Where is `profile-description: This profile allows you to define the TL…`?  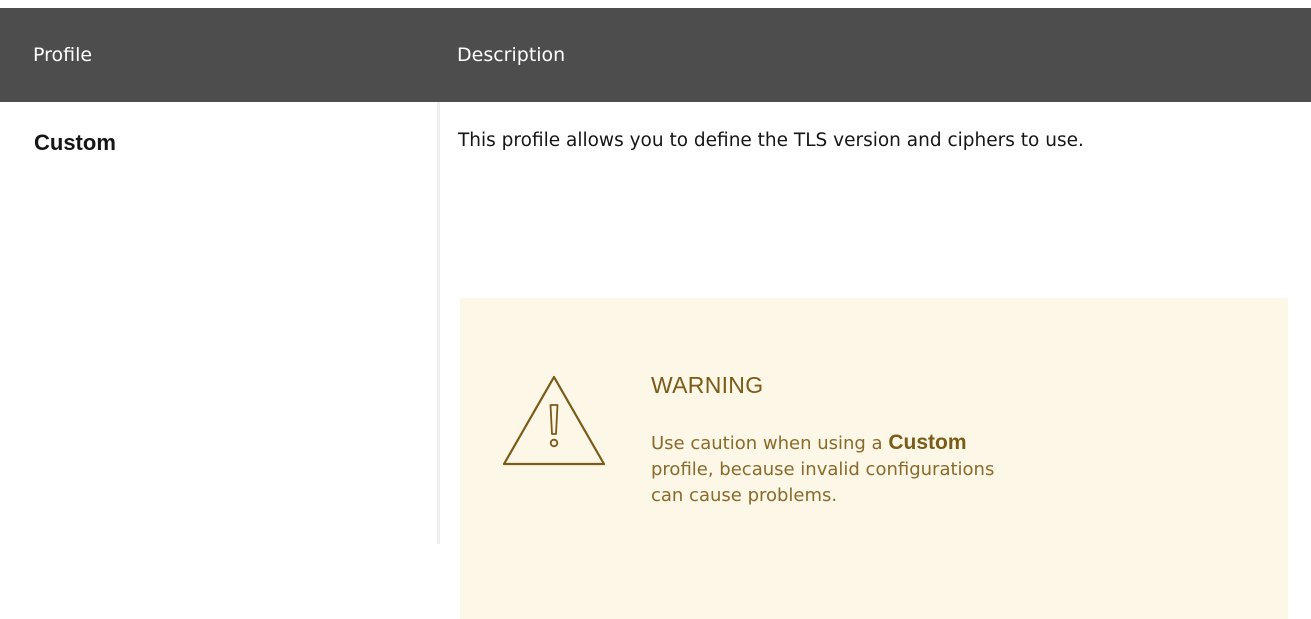 profile-description: This profile allows you to define the TL… is located at coordinates (771, 140).